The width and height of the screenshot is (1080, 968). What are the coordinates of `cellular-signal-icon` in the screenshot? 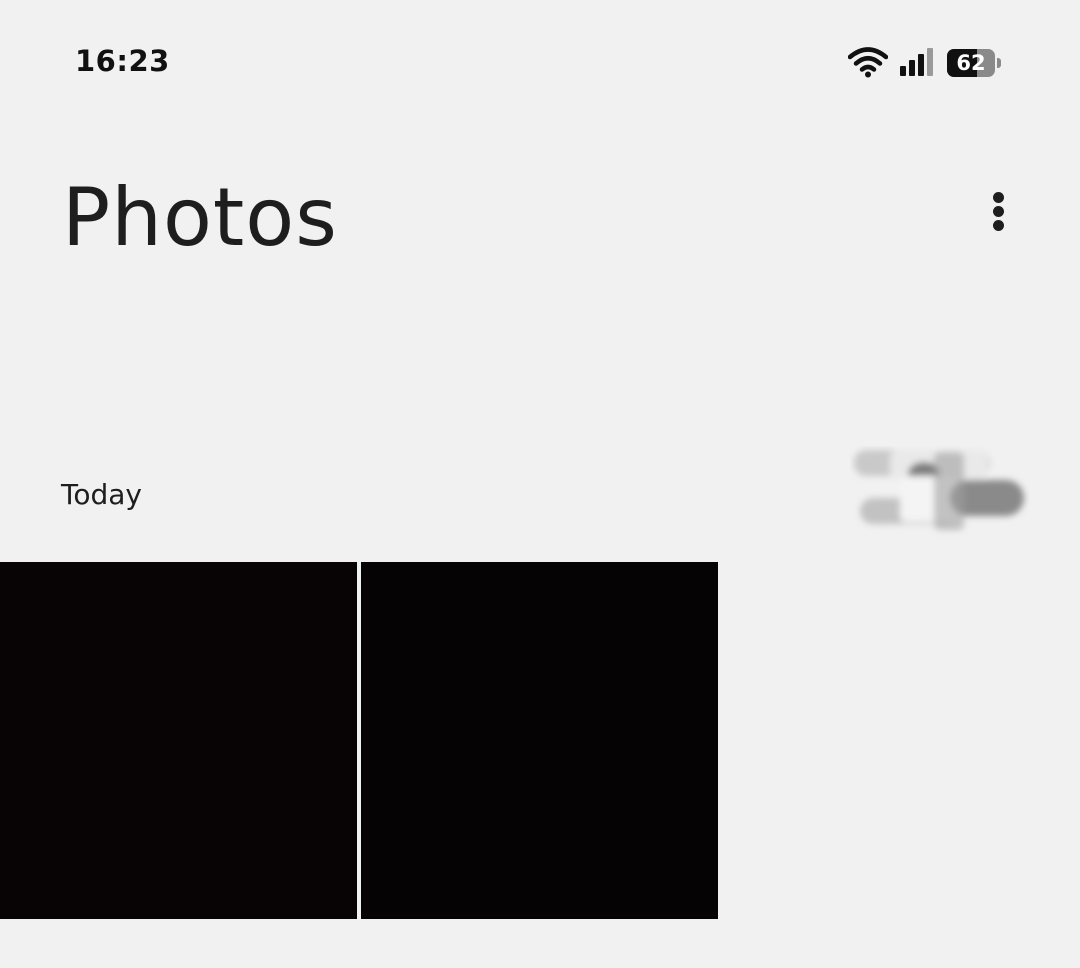 It's located at (916, 62).